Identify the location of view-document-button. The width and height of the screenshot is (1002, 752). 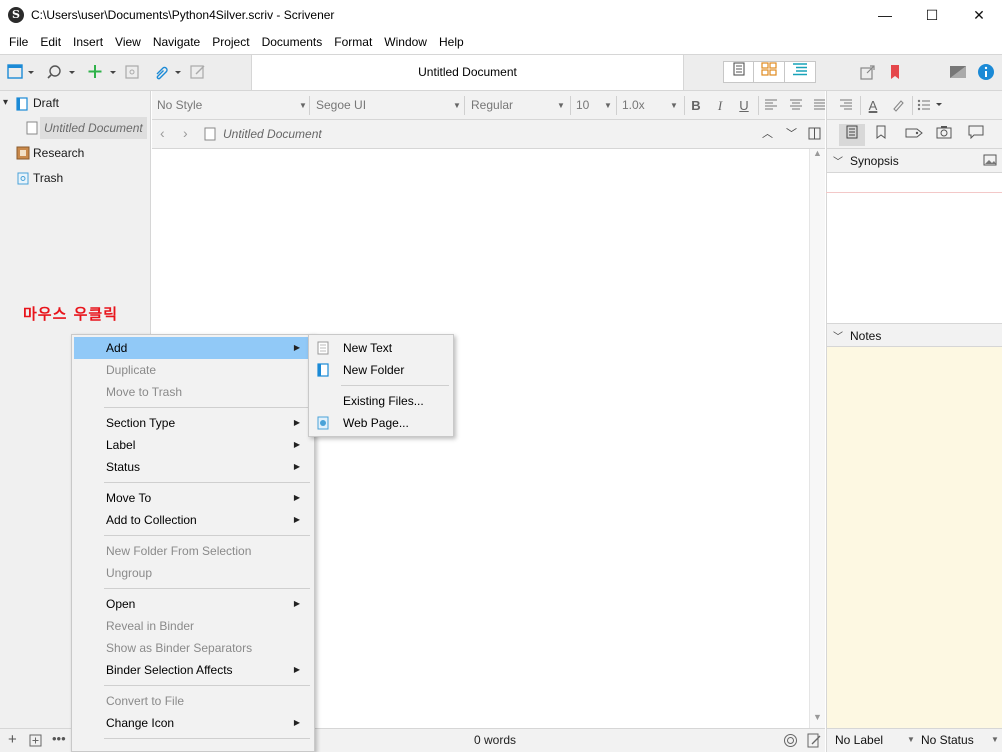
(739, 72).